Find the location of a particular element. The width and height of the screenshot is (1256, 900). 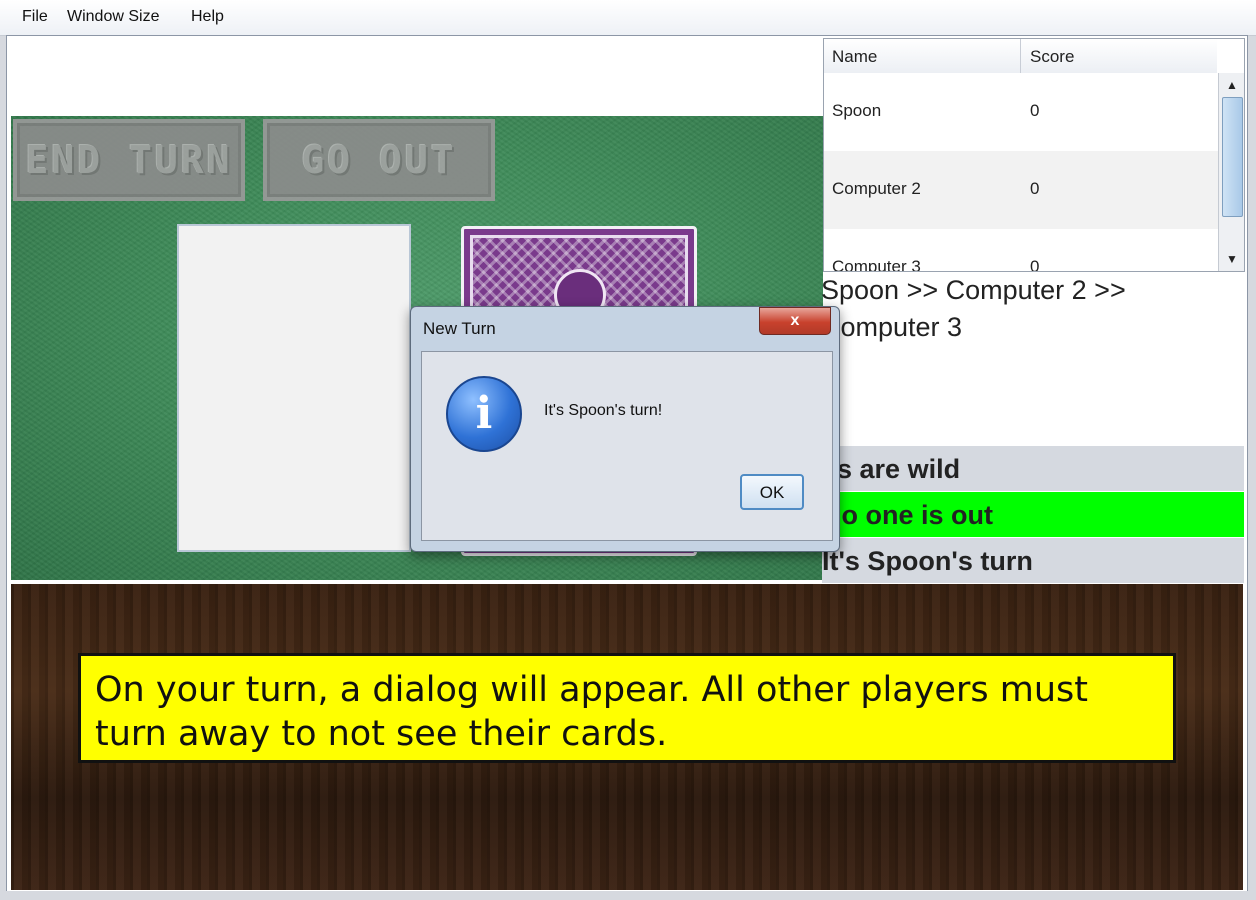

turn-order: Spoon >> Computer 2 >> Computer 3 is located at coordinates (973, 308).